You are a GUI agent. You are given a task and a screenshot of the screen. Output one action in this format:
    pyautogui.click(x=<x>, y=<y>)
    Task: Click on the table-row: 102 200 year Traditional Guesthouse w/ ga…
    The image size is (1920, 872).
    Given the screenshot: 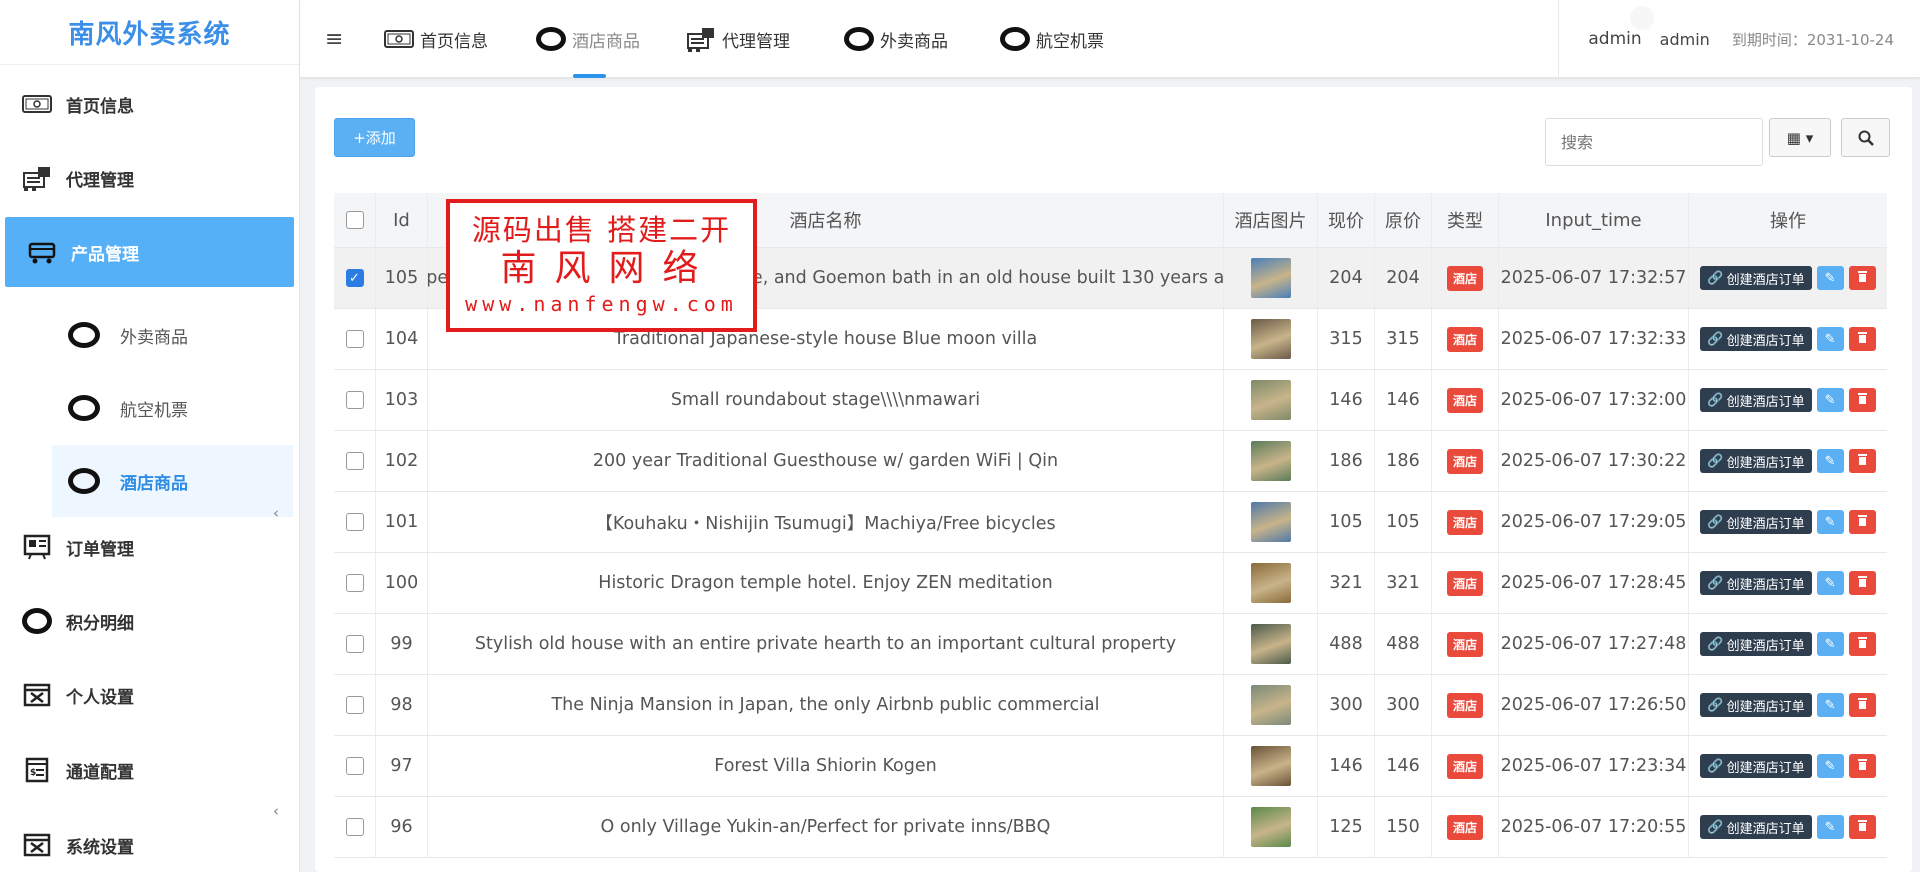 What is the action you would take?
    pyautogui.click(x=1110, y=461)
    